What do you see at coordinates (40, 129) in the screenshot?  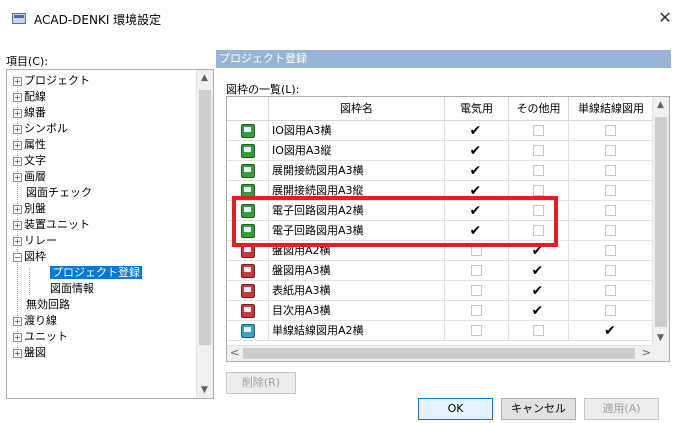 I see `tree-item: + シンボル` at bounding box center [40, 129].